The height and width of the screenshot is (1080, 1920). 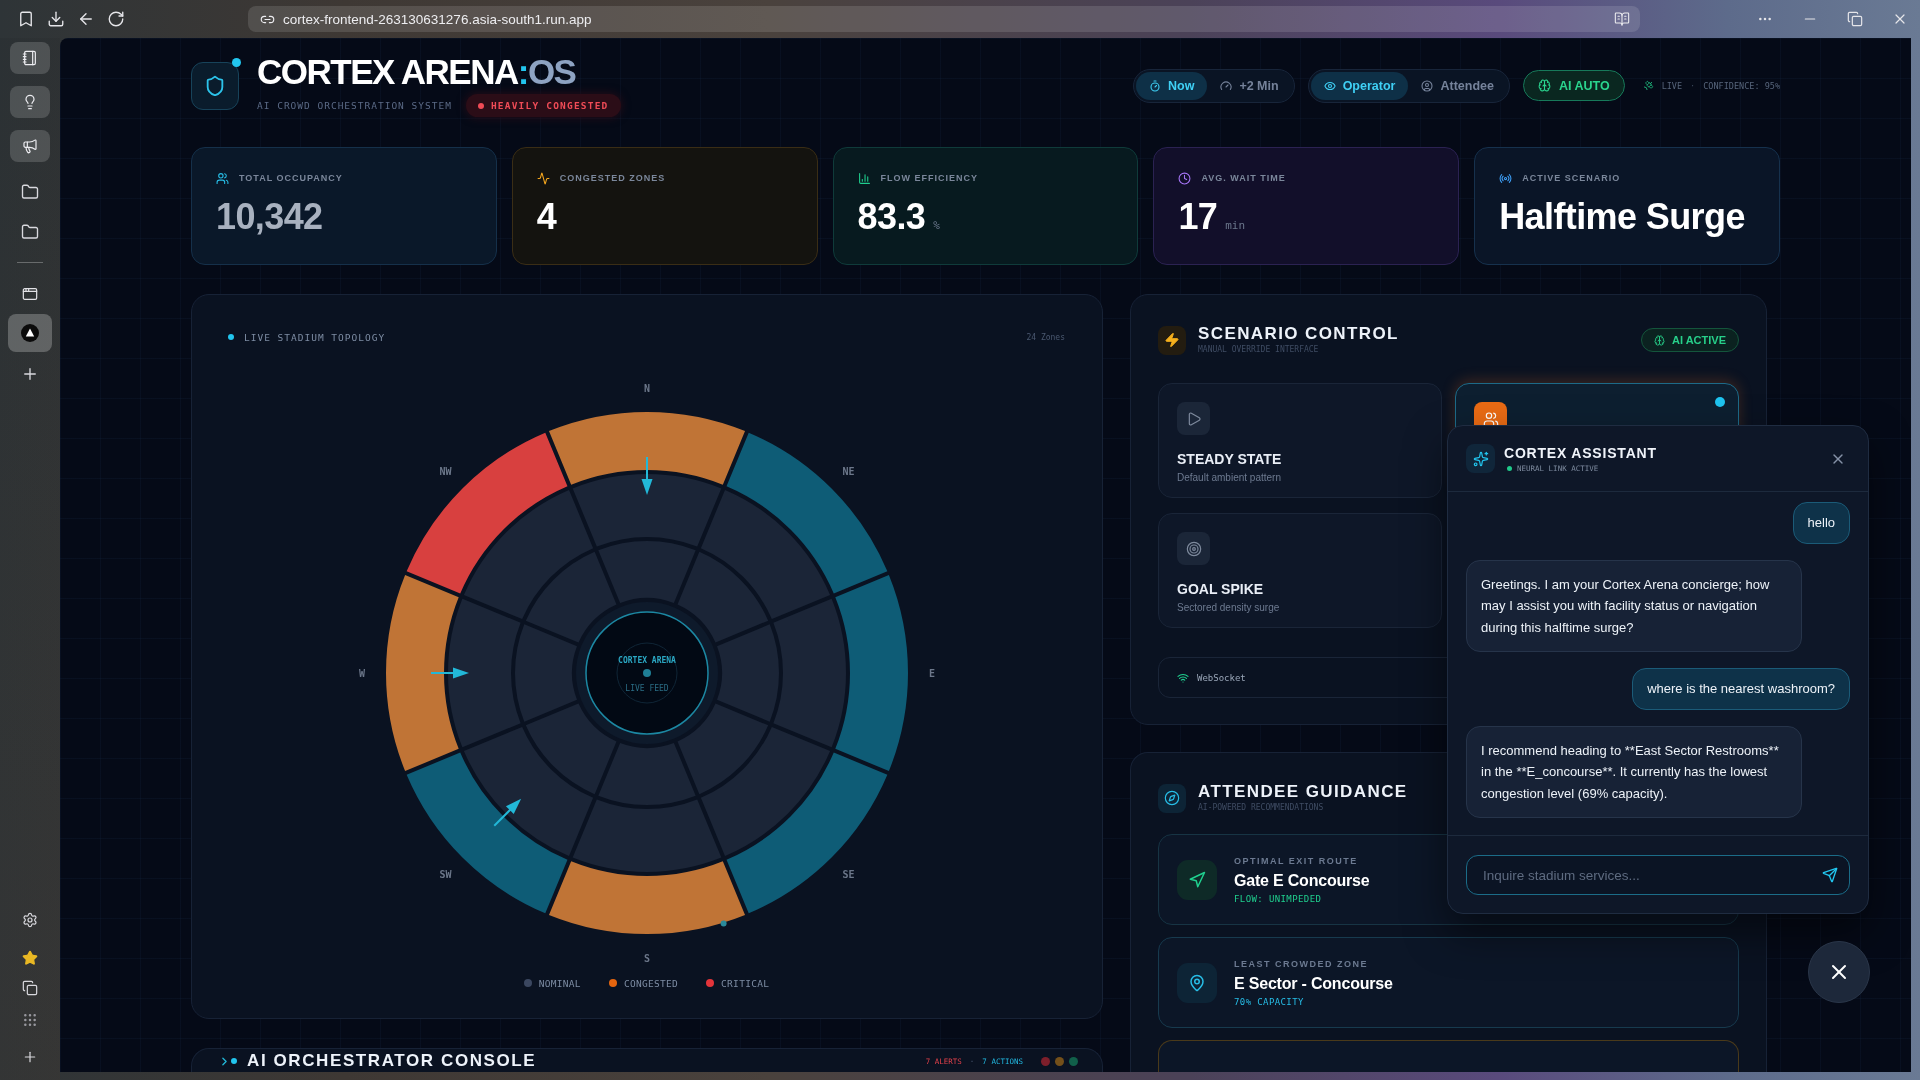 I want to click on download-icon, so click(x=56, y=19).